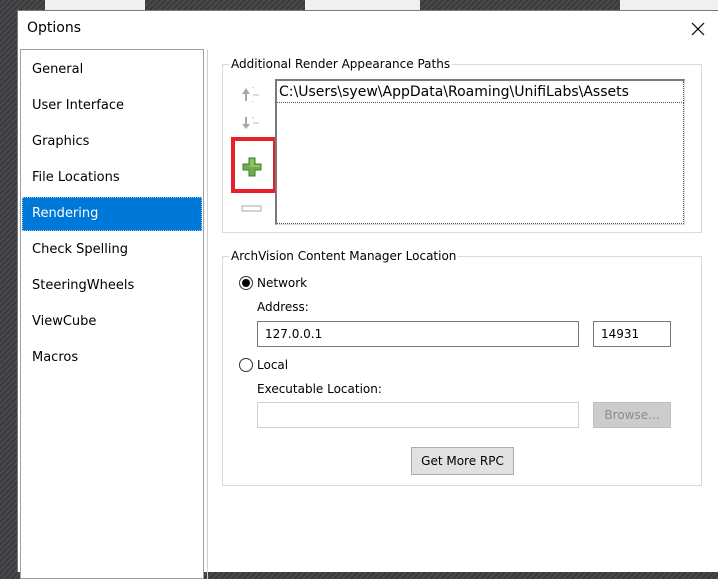 This screenshot has width=718, height=579. What do you see at coordinates (246, 365) in the screenshot?
I see `local-radio` at bounding box center [246, 365].